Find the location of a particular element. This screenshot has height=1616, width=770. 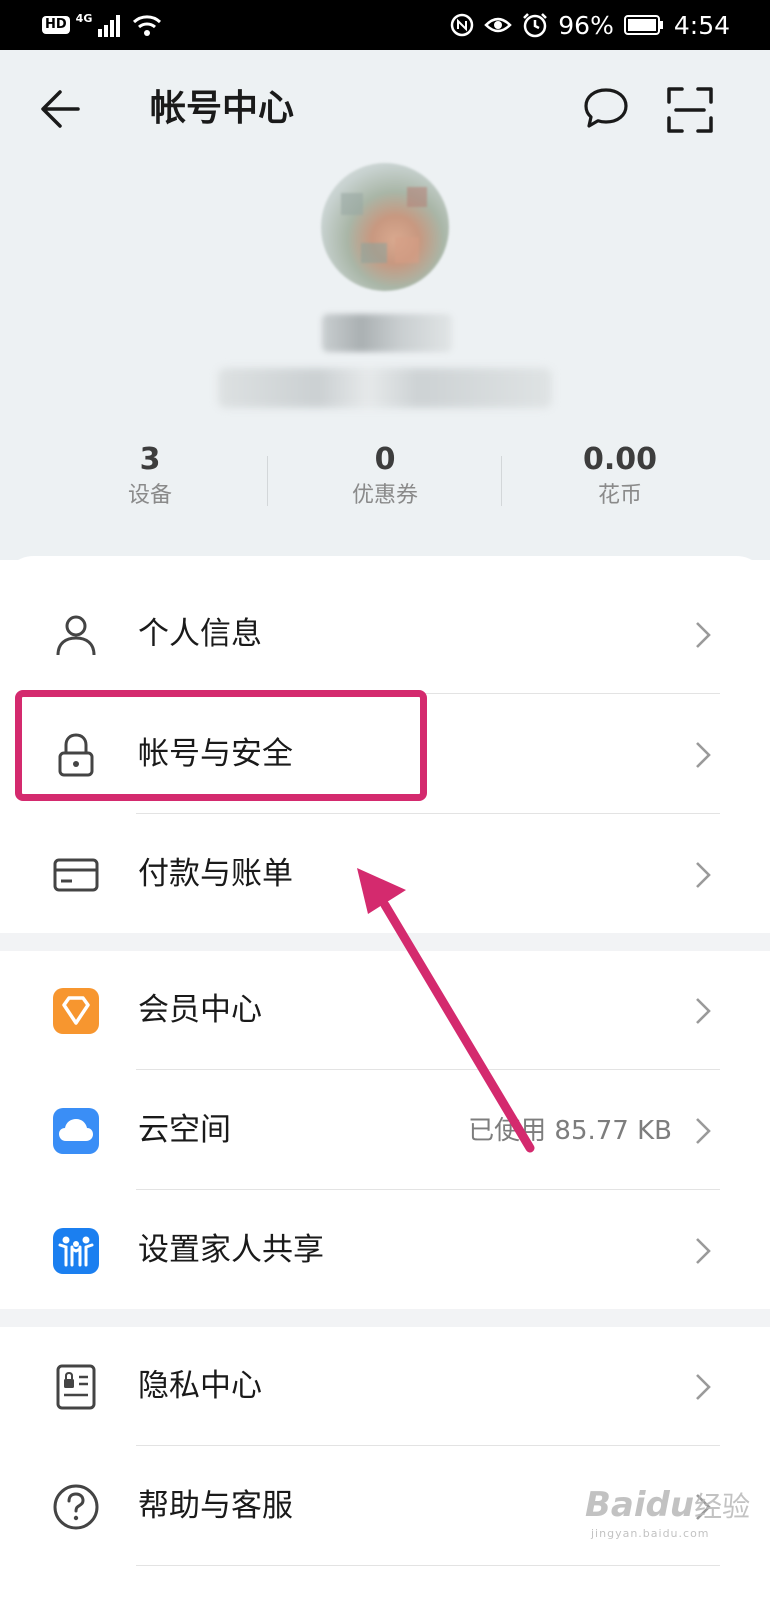

user-name-blurred is located at coordinates (387, 333).